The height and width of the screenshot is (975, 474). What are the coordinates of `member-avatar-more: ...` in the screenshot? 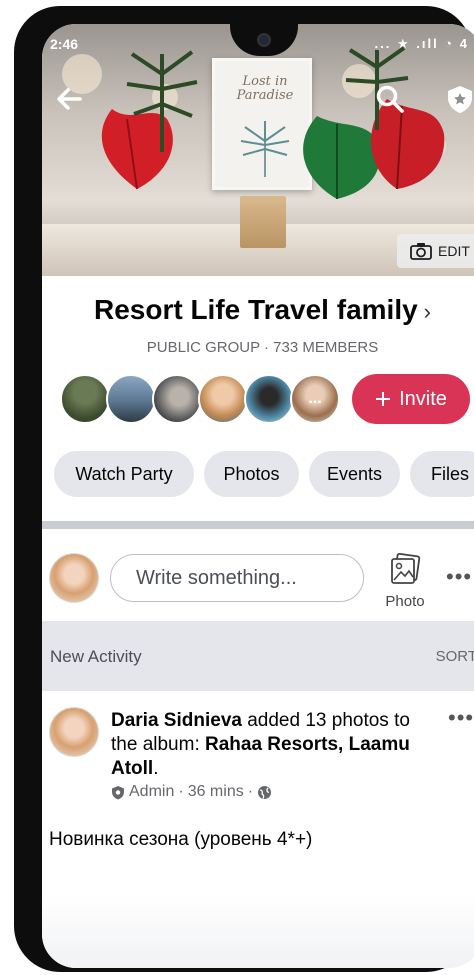 It's located at (315, 399).